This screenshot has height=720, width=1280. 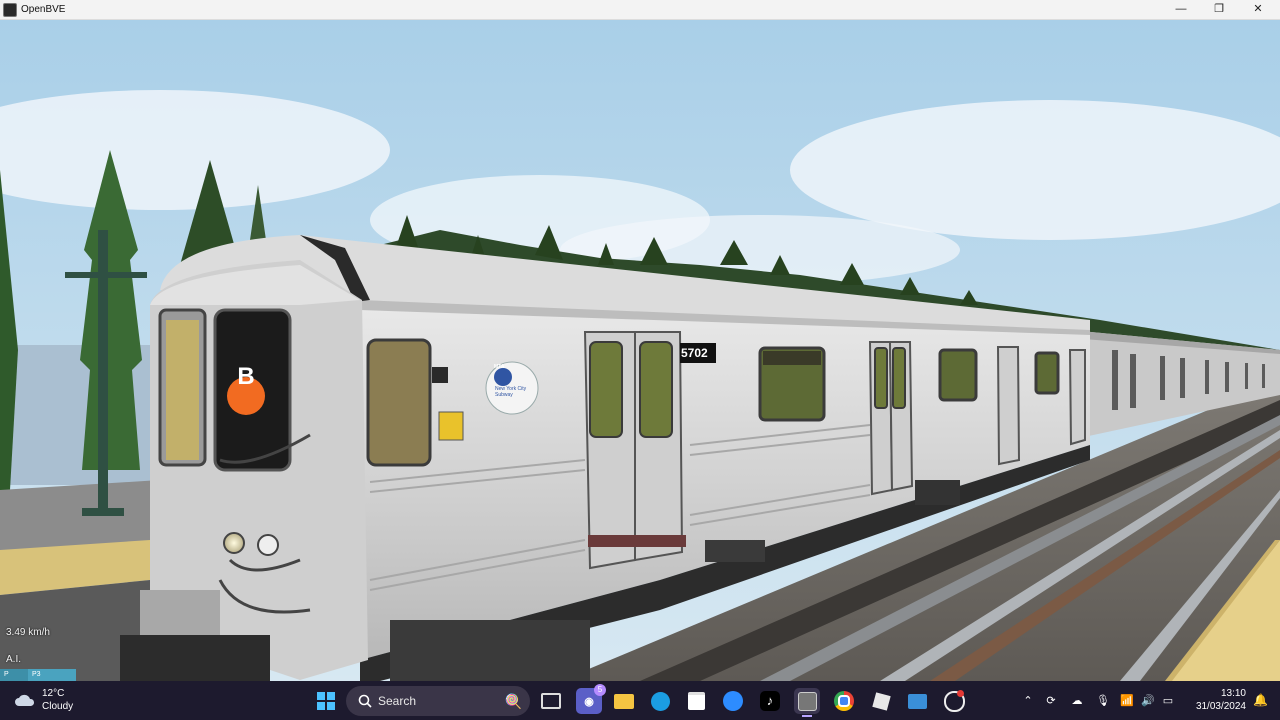 I want to click on store-icon, so click(x=696, y=701).